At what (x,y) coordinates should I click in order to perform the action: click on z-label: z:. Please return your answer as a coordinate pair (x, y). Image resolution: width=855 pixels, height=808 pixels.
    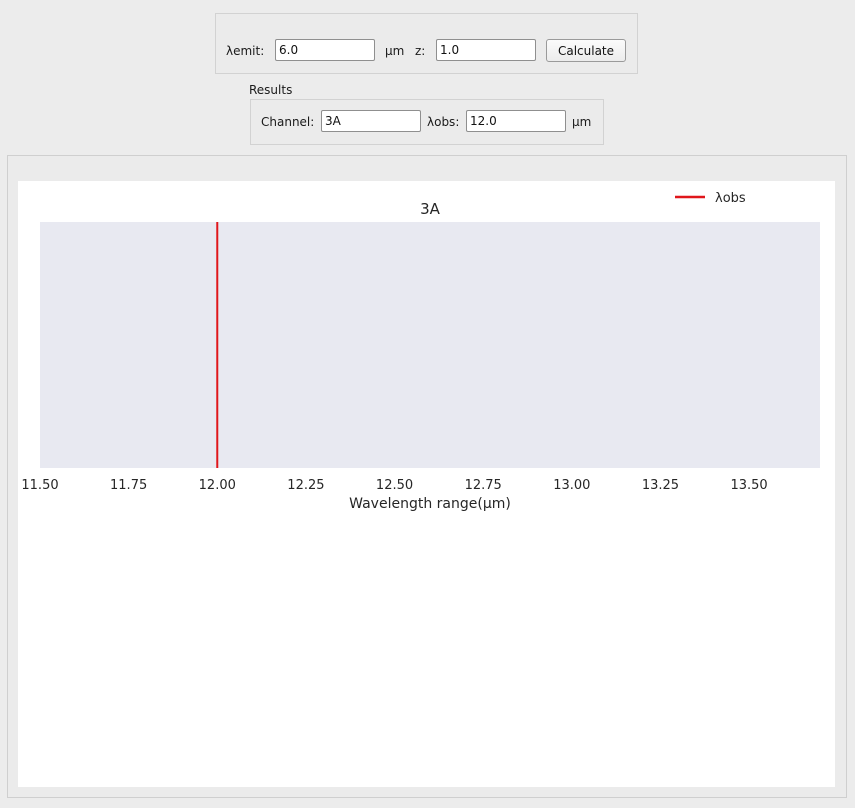
    Looking at the image, I should click on (420, 51).